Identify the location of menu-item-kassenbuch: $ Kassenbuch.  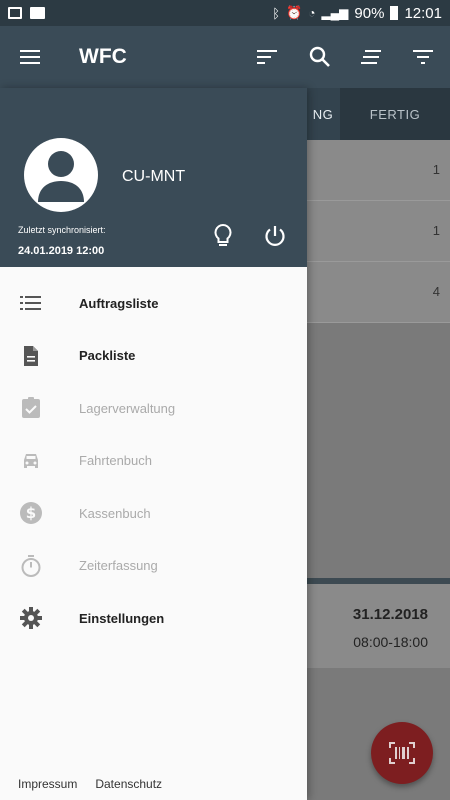
(153, 513).